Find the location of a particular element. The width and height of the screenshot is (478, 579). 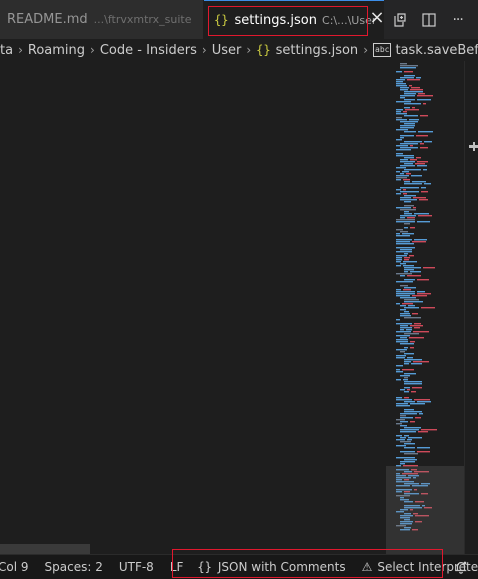

breadcrumb-item: ta is located at coordinates (6, 50).